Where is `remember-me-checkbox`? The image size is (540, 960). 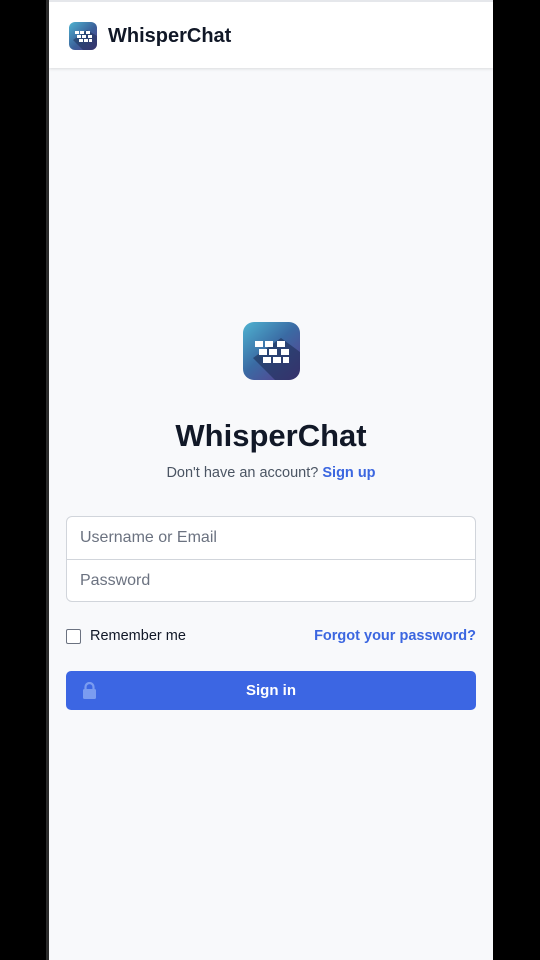 remember-me-checkbox is located at coordinates (73, 636).